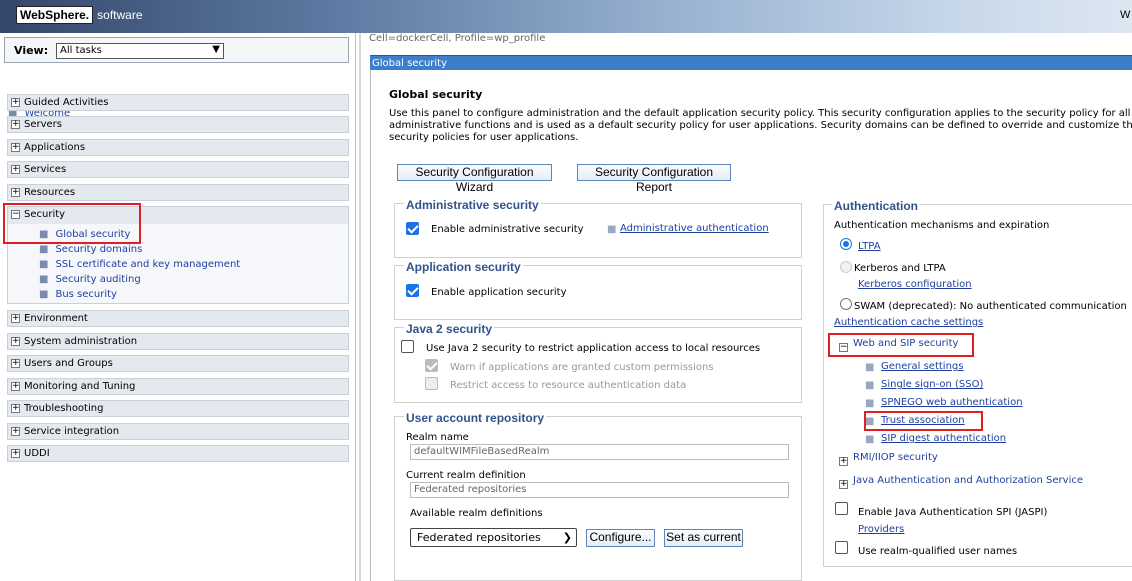 The height and width of the screenshot is (581, 1132). What do you see at coordinates (437, 437) in the screenshot?
I see `realm-name-label: Realm name` at bounding box center [437, 437].